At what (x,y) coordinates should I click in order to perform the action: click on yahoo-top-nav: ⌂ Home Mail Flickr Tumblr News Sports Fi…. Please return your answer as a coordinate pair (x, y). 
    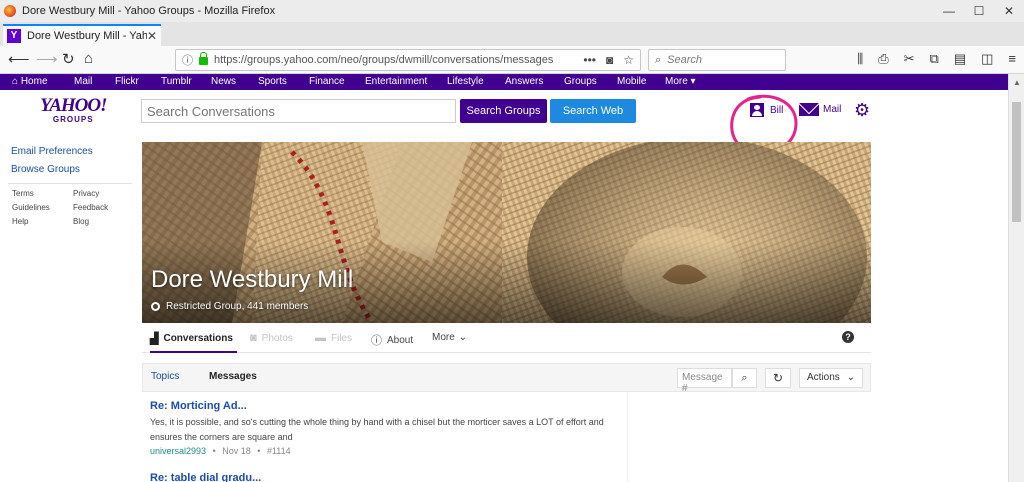
    Looking at the image, I should click on (504, 82).